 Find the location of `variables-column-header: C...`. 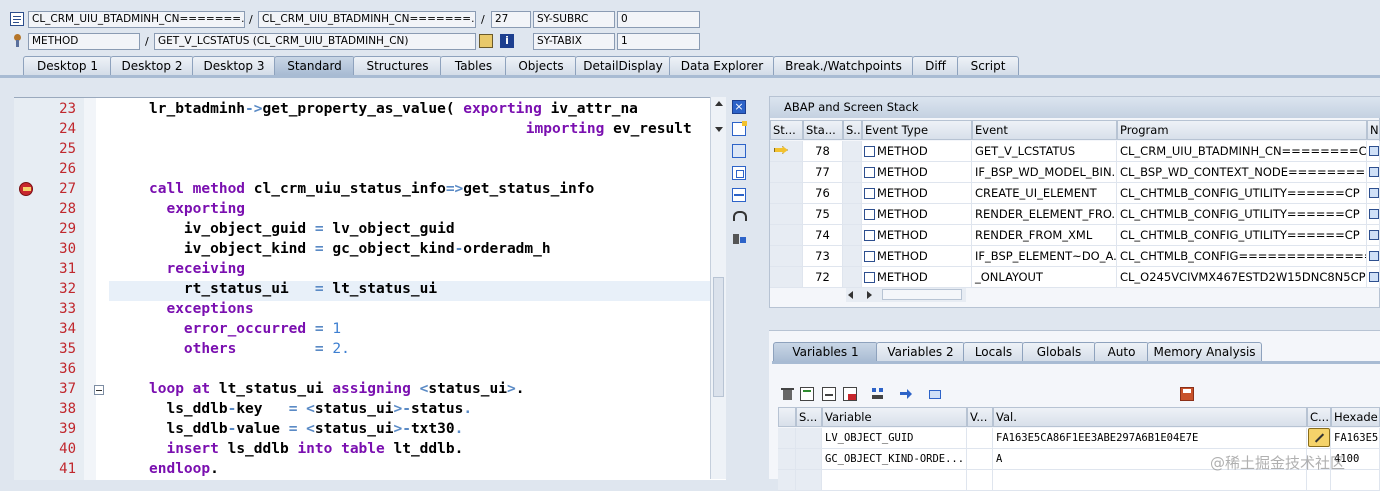

variables-column-header: C... is located at coordinates (1319, 417).